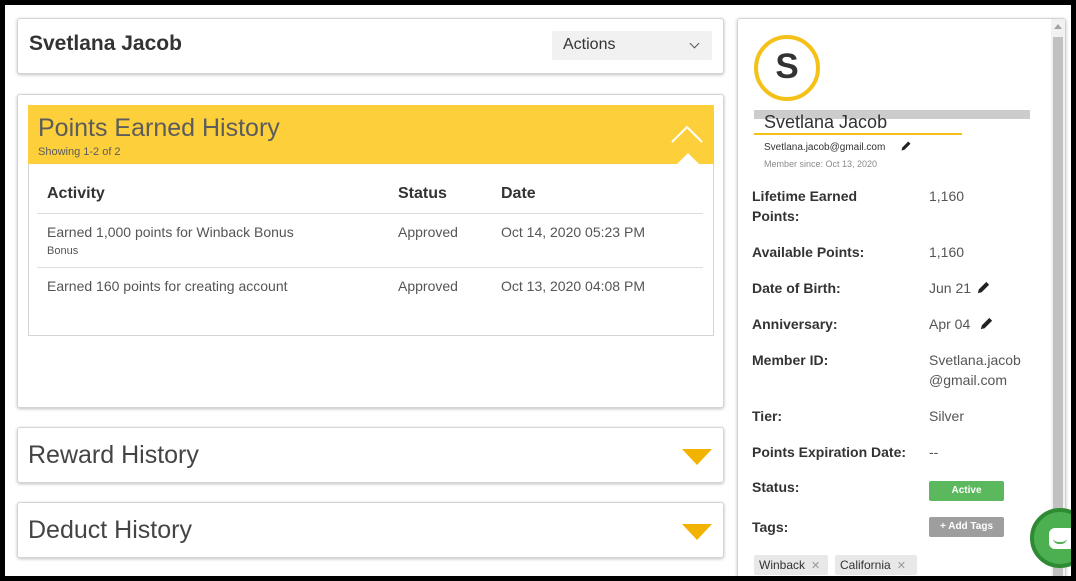  Describe the element at coordinates (370, 455) in the screenshot. I see `reward-history-panel: Reward History` at that location.